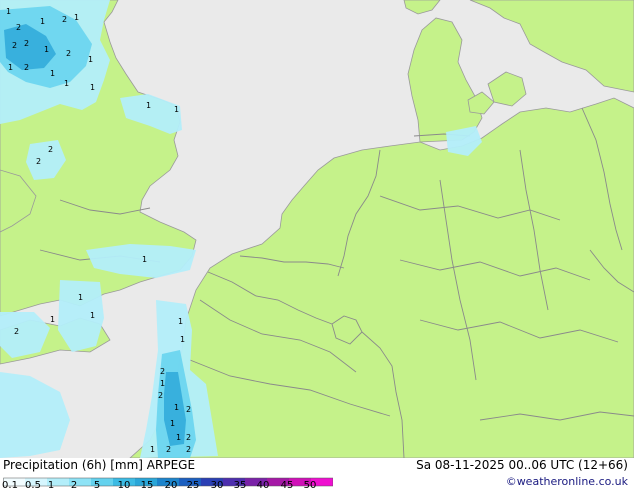 Image resolution: width=634 pixels, height=491 pixels. I want to click on scale-tick-label: 35, so click(240, 485).